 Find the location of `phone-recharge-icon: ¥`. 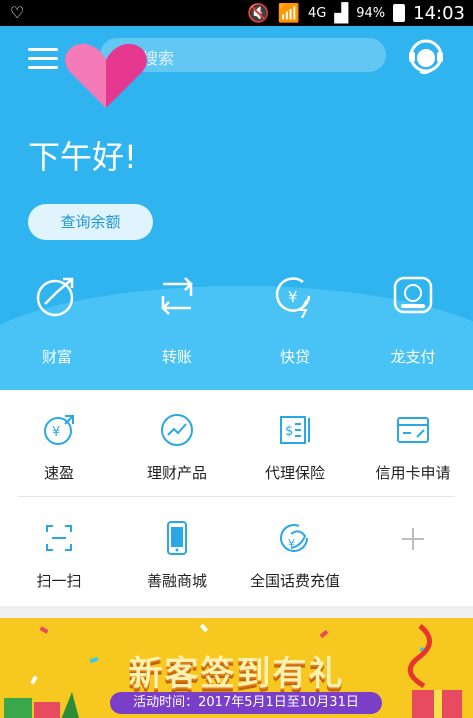

phone-recharge-icon: ¥ is located at coordinates (294, 538).